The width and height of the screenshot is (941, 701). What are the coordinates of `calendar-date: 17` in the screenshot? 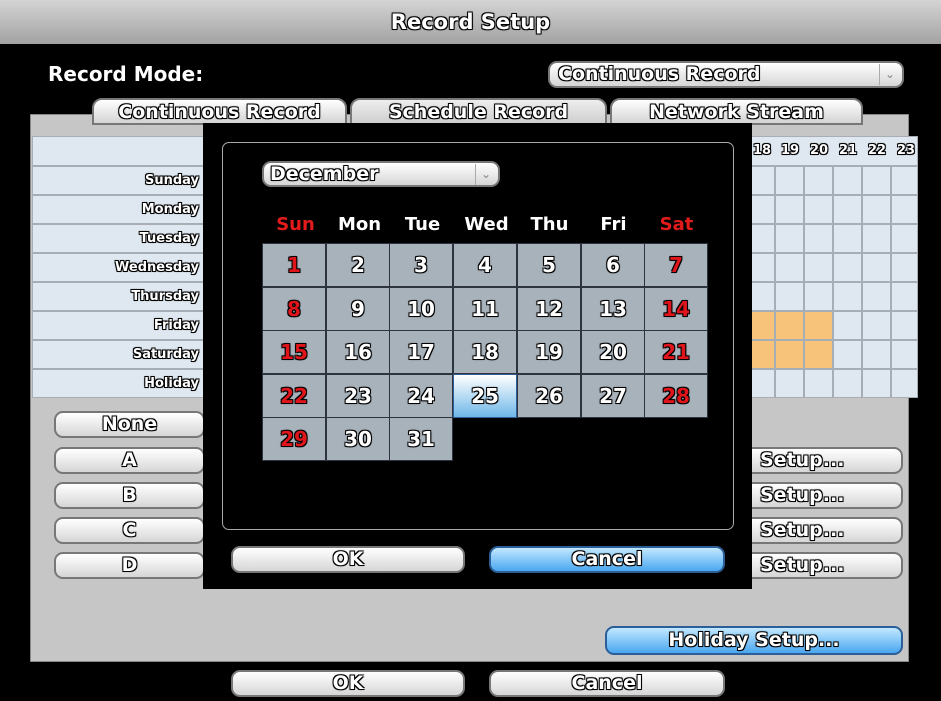 It's located at (421, 352).